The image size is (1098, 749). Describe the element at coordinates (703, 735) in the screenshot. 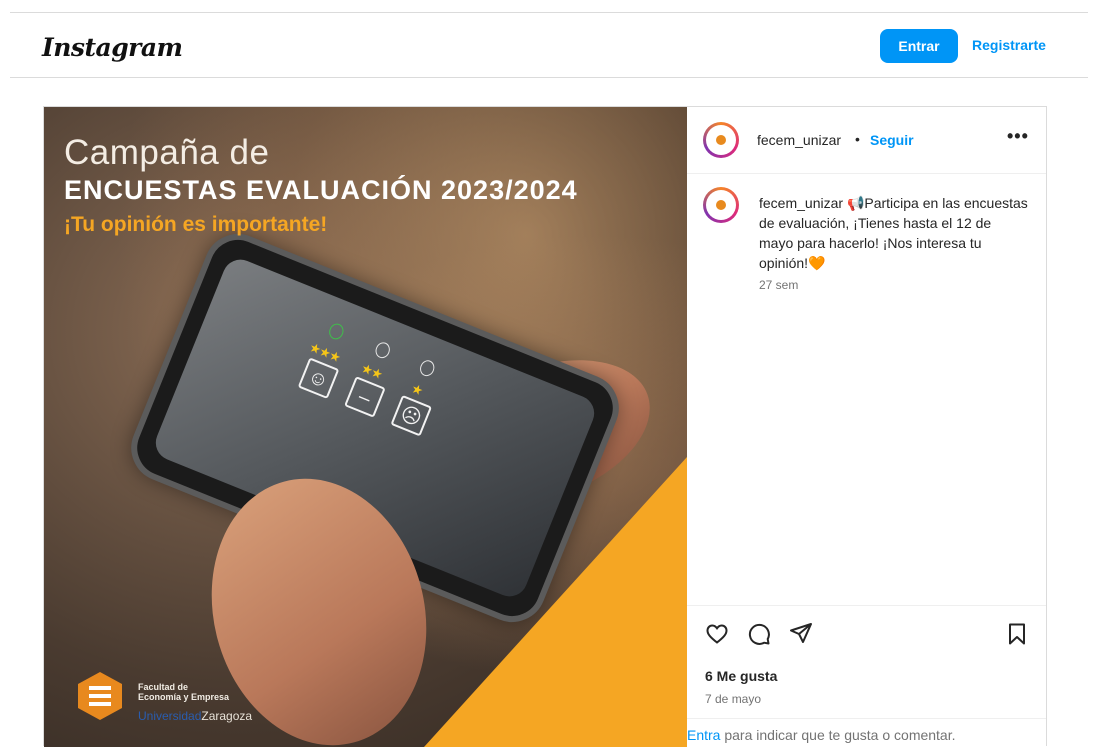

I see `login-link: Entra` at that location.